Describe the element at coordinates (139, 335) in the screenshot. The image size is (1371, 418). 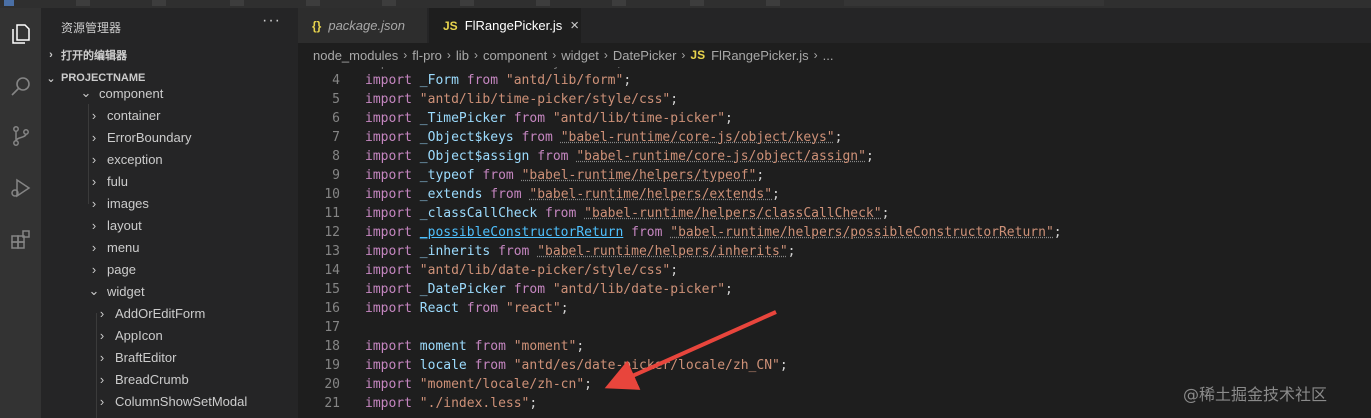
I see `tree-label: AppIcon` at that location.